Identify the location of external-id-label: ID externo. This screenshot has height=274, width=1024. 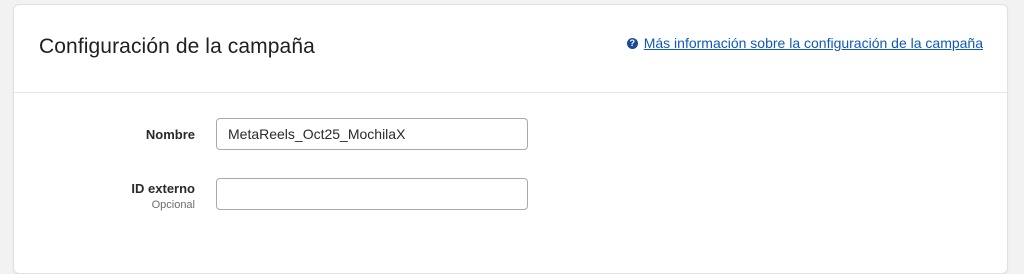
(163, 188).